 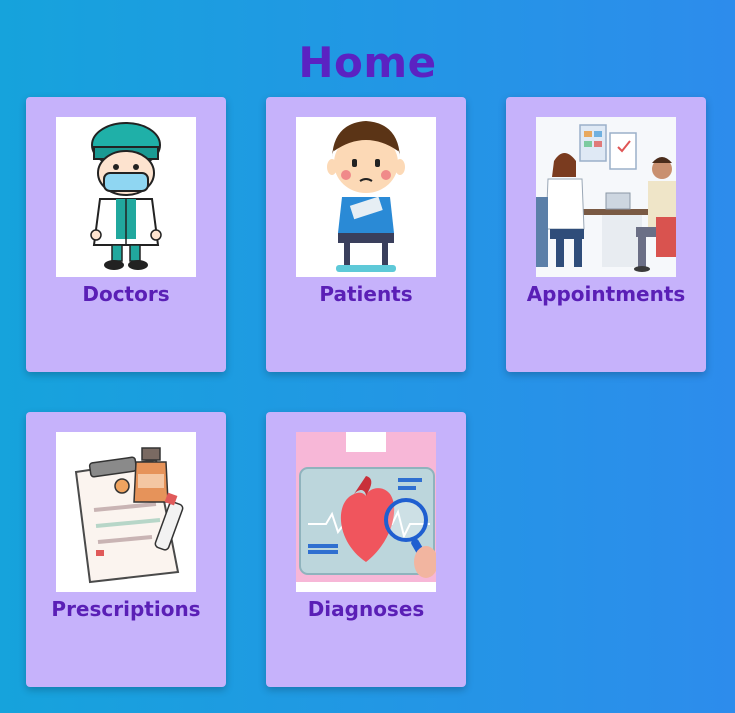 I want to click on card-appointments: Appointments, so click(x=606, y=234).